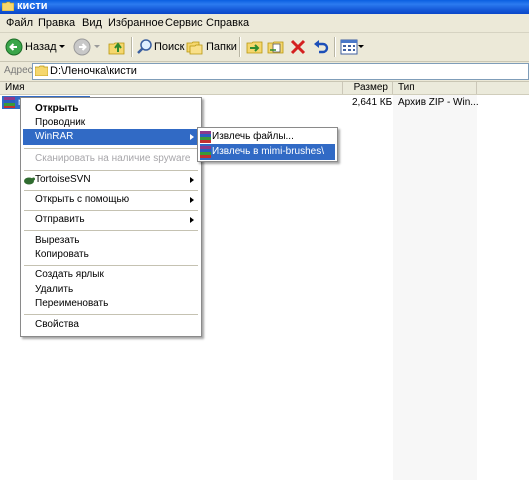  What do you see at coordinates (111, 304) in the screenshot?
I see `menu-item-rename: Переименовать` at bounding box center [111, 304].